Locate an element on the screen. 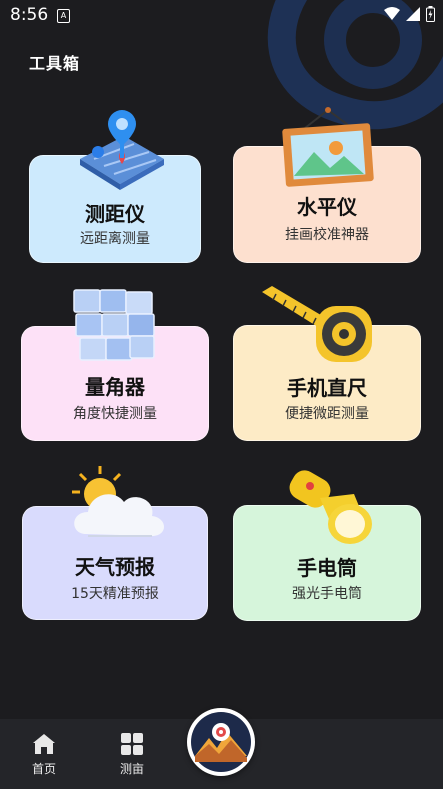  center-action-button is located at coordinates (221, 742).